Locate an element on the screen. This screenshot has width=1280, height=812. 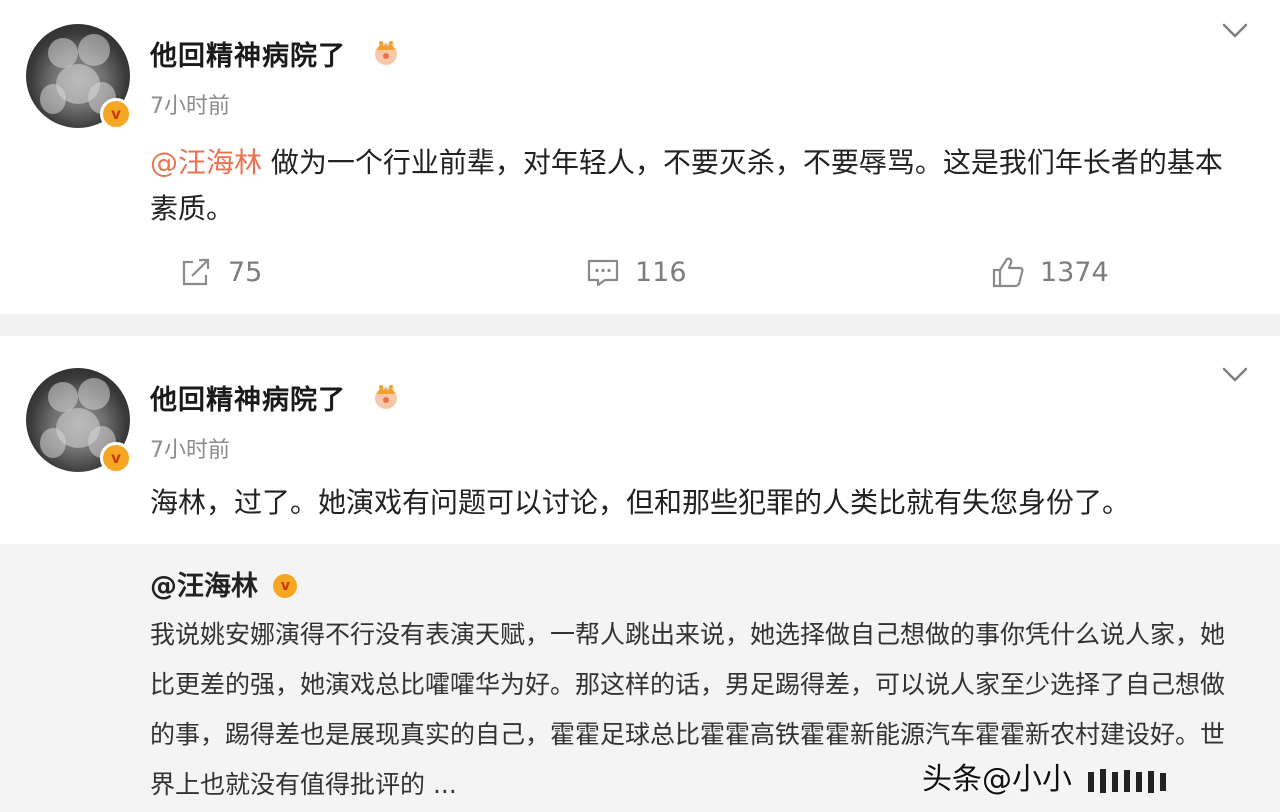
post-body: 海林，过了。她演戏有问题可以讨论，但和那些犯罪的人类比就有失您身份了。 is located at coordinates (640, 502).